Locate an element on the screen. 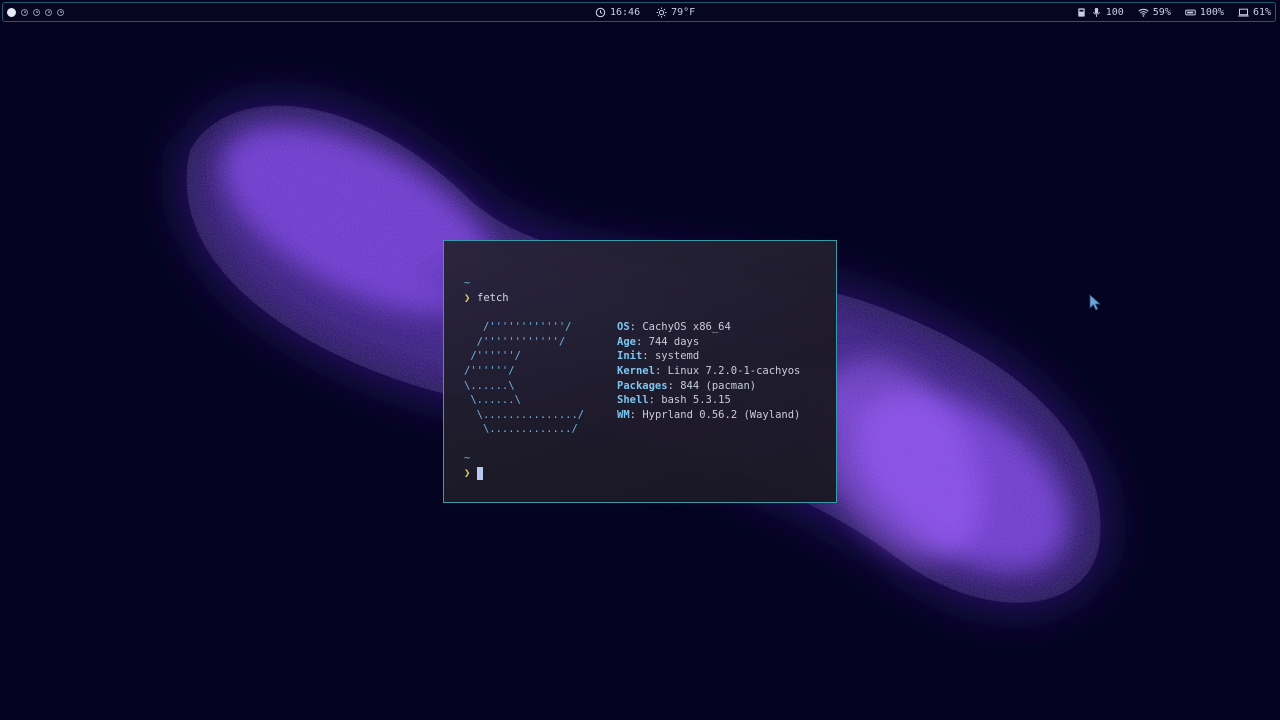 The height and width of the screenshot is (720, 1280). info-row-os: OS: CachyOS x86_64 is located at coordinates (674, 327).